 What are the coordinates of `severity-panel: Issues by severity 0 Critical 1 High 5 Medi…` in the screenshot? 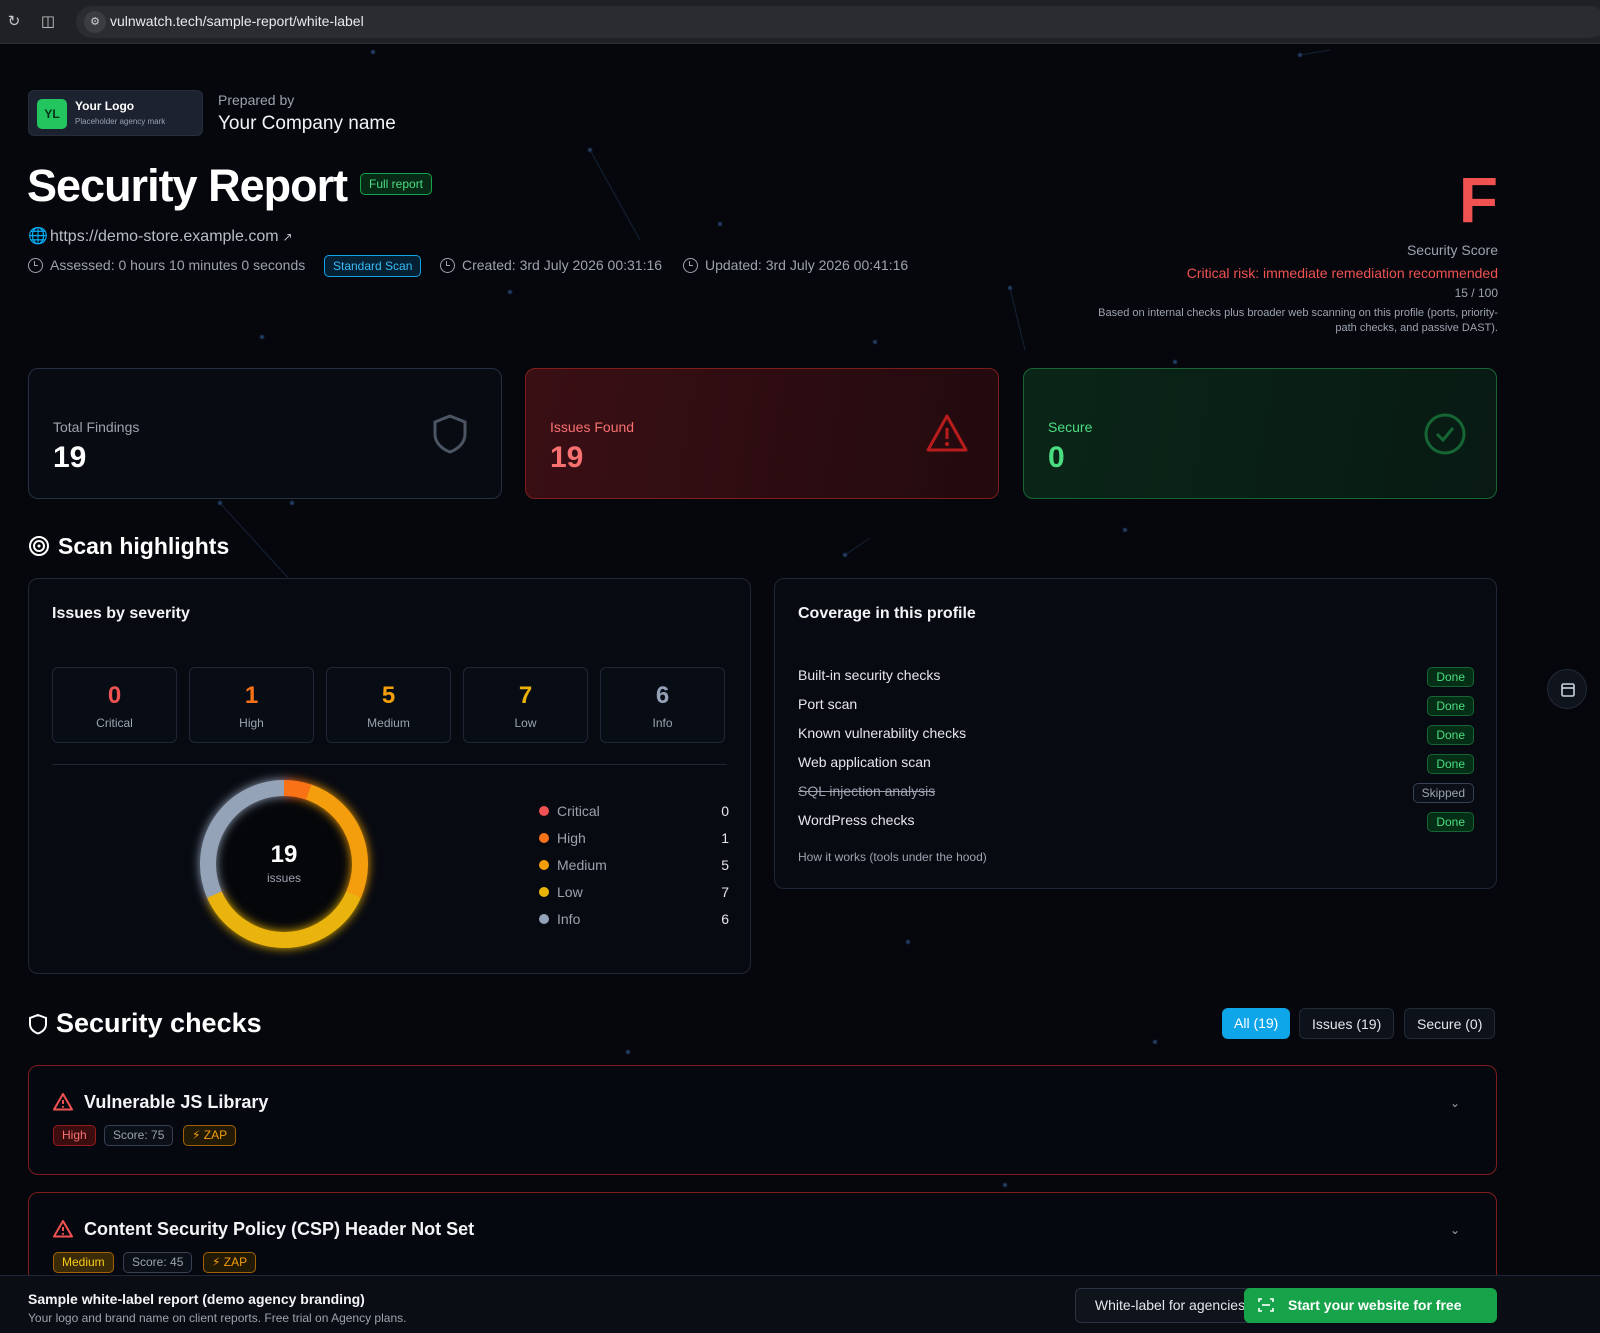 It's located at (389, 776).